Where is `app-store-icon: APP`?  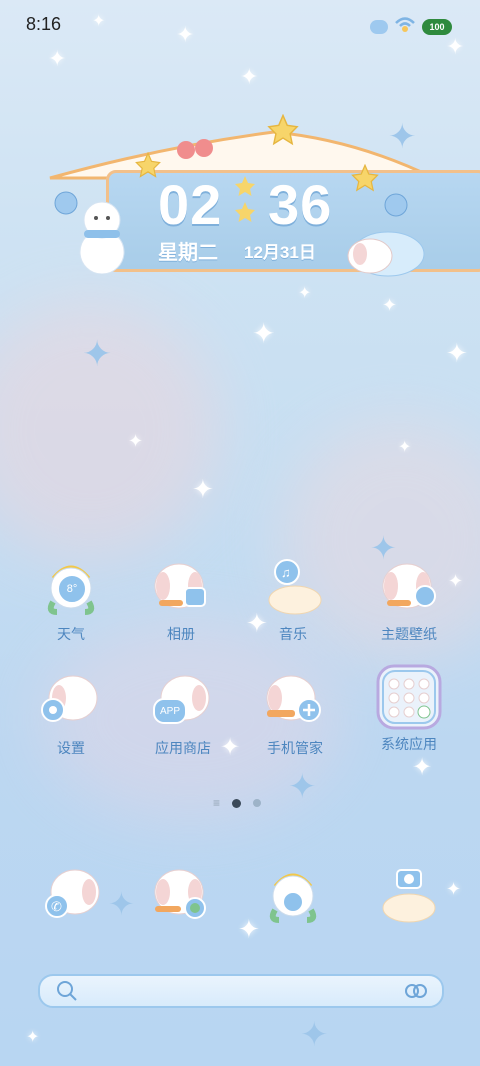 app-store-icon: APP is located at coordinates (183, 700).